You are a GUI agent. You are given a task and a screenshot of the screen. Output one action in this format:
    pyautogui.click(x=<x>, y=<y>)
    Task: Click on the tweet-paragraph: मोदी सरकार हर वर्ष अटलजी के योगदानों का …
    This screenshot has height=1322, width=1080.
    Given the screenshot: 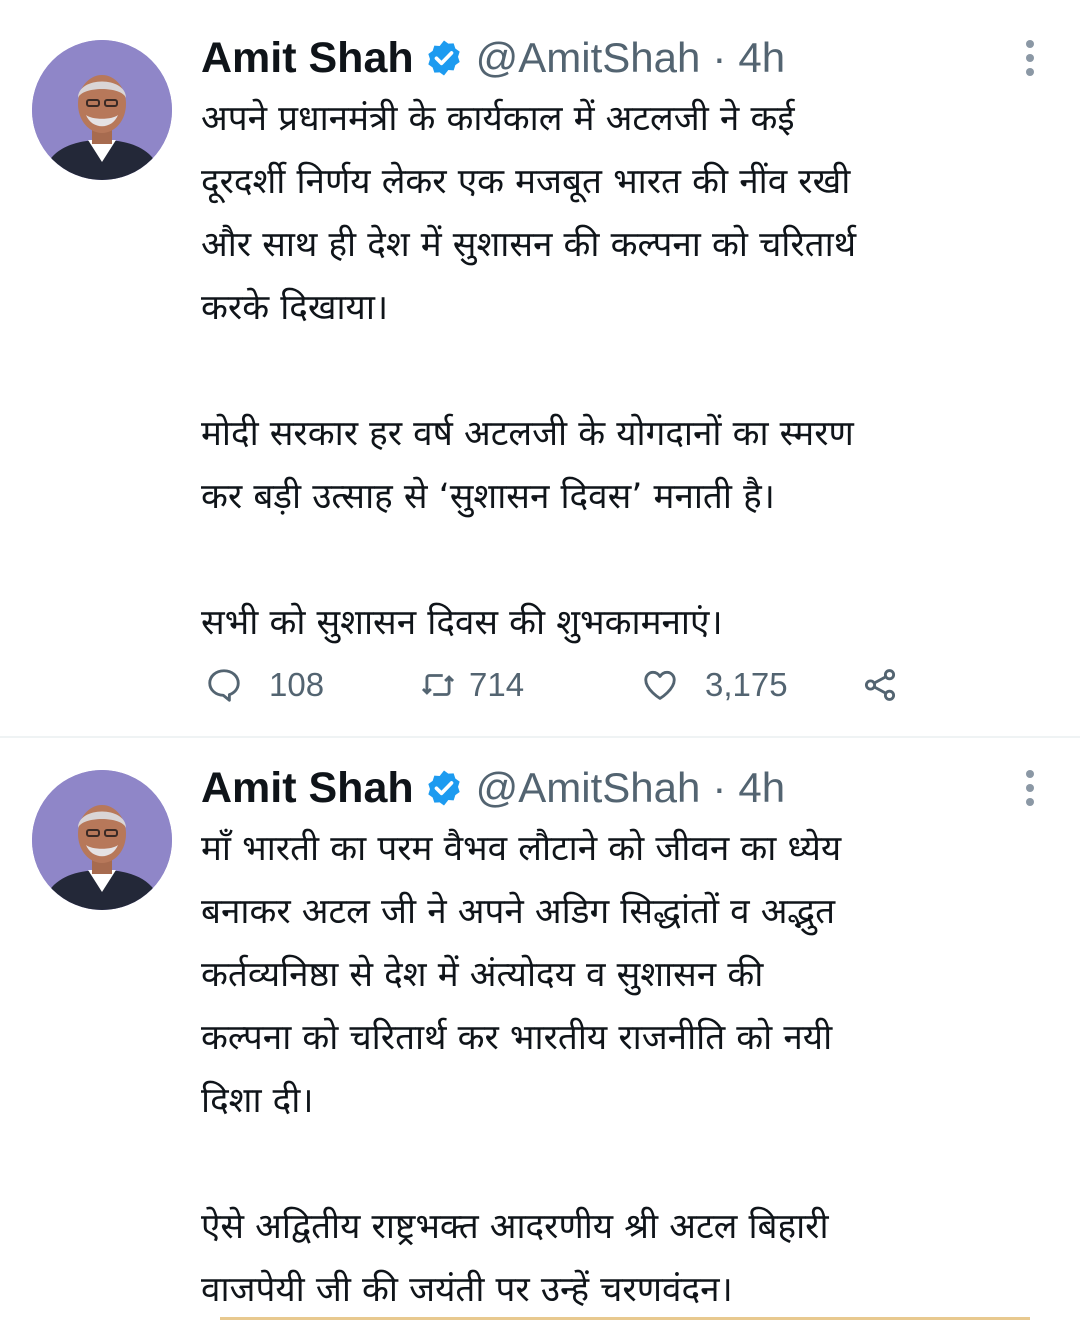 What is the action you would take?
    pyautogui.click(x=527, y=465)
    